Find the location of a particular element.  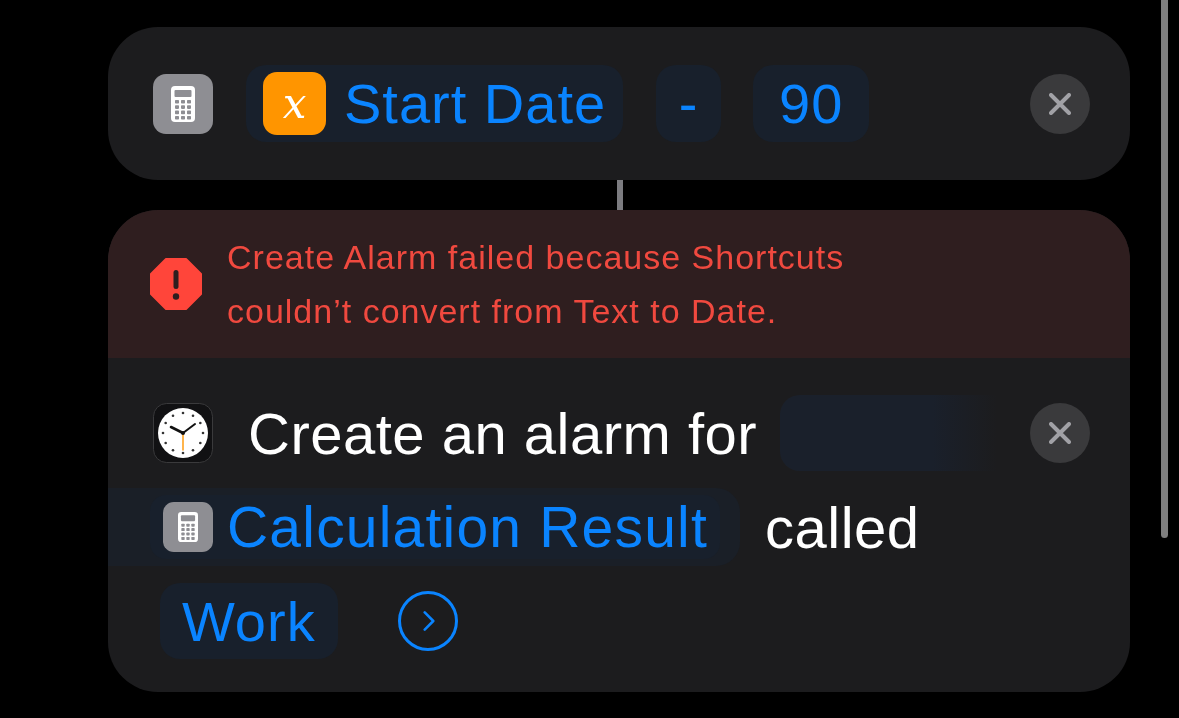

input-field: Calculation Result is located at coordinates (424, 527).